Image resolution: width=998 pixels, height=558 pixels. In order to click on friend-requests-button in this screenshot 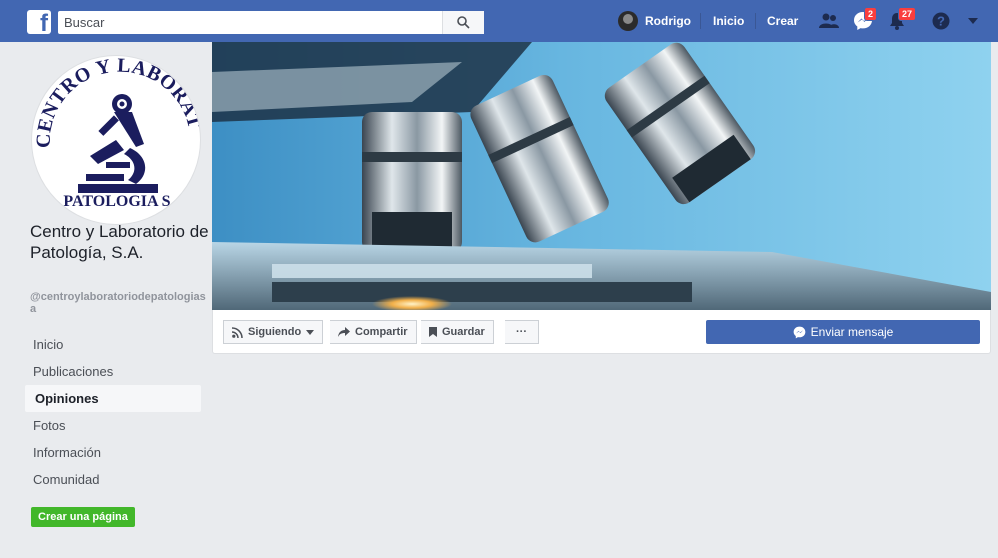, I will do `click(829, 21)`.